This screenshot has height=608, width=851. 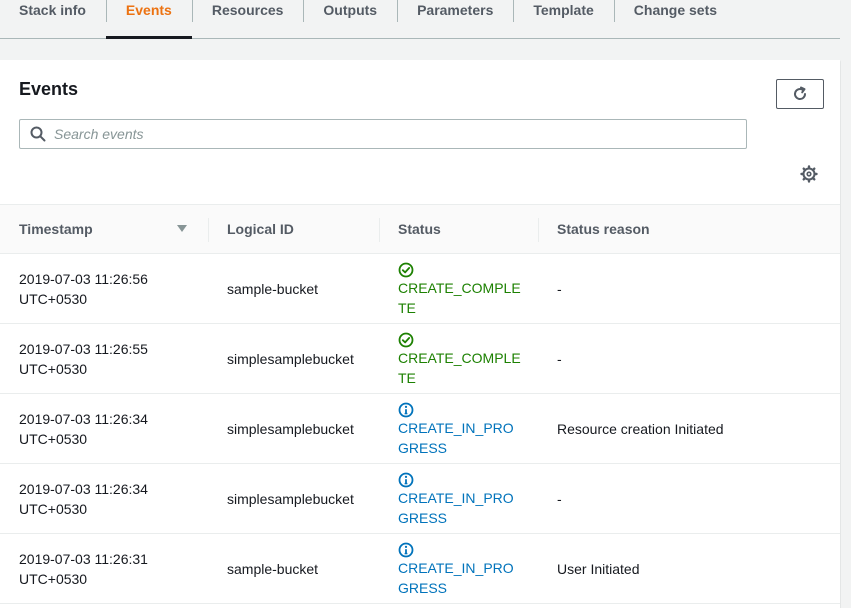 I want to click on tab-outputs: Outputs, so click(x=350, y=19).